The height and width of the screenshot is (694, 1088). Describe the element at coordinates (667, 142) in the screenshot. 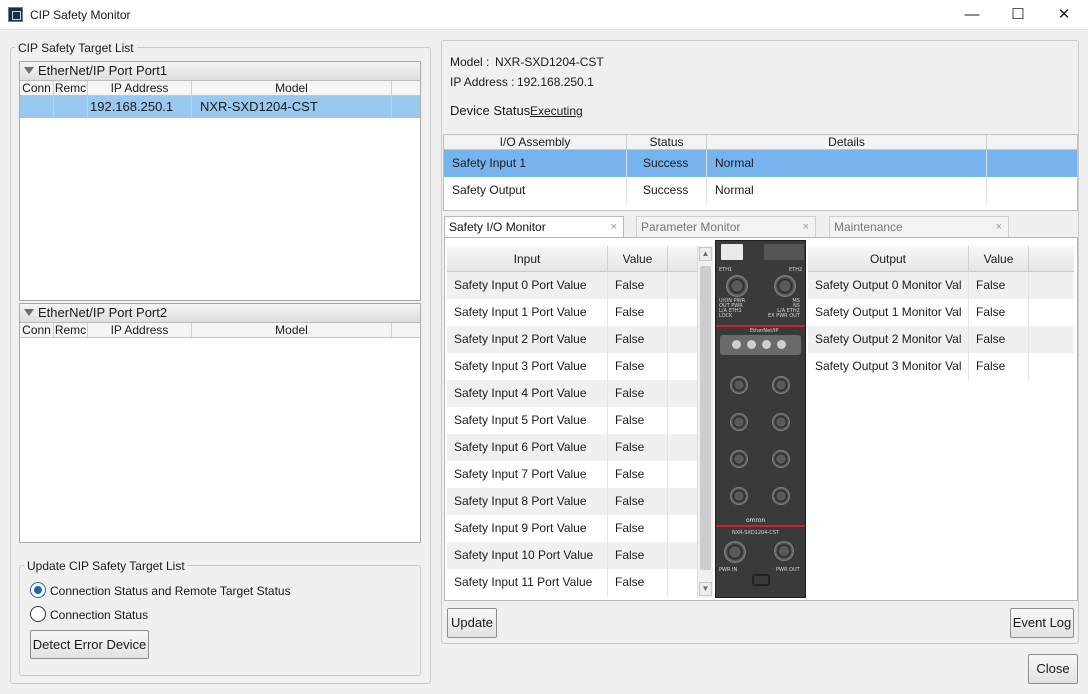

I see `col-status: Status` at that location.